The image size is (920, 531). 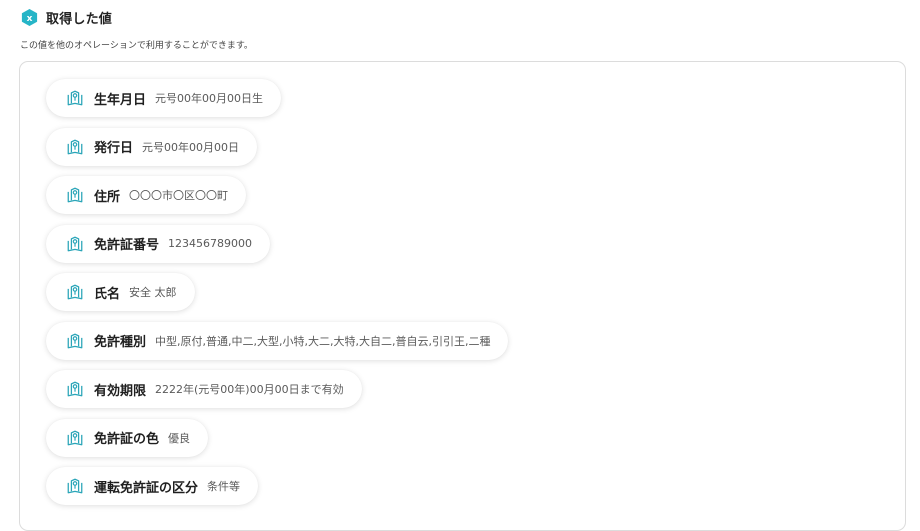 I want to click on output-value-chip: 免許証番号 123456789000, so click(x=158, y=243).